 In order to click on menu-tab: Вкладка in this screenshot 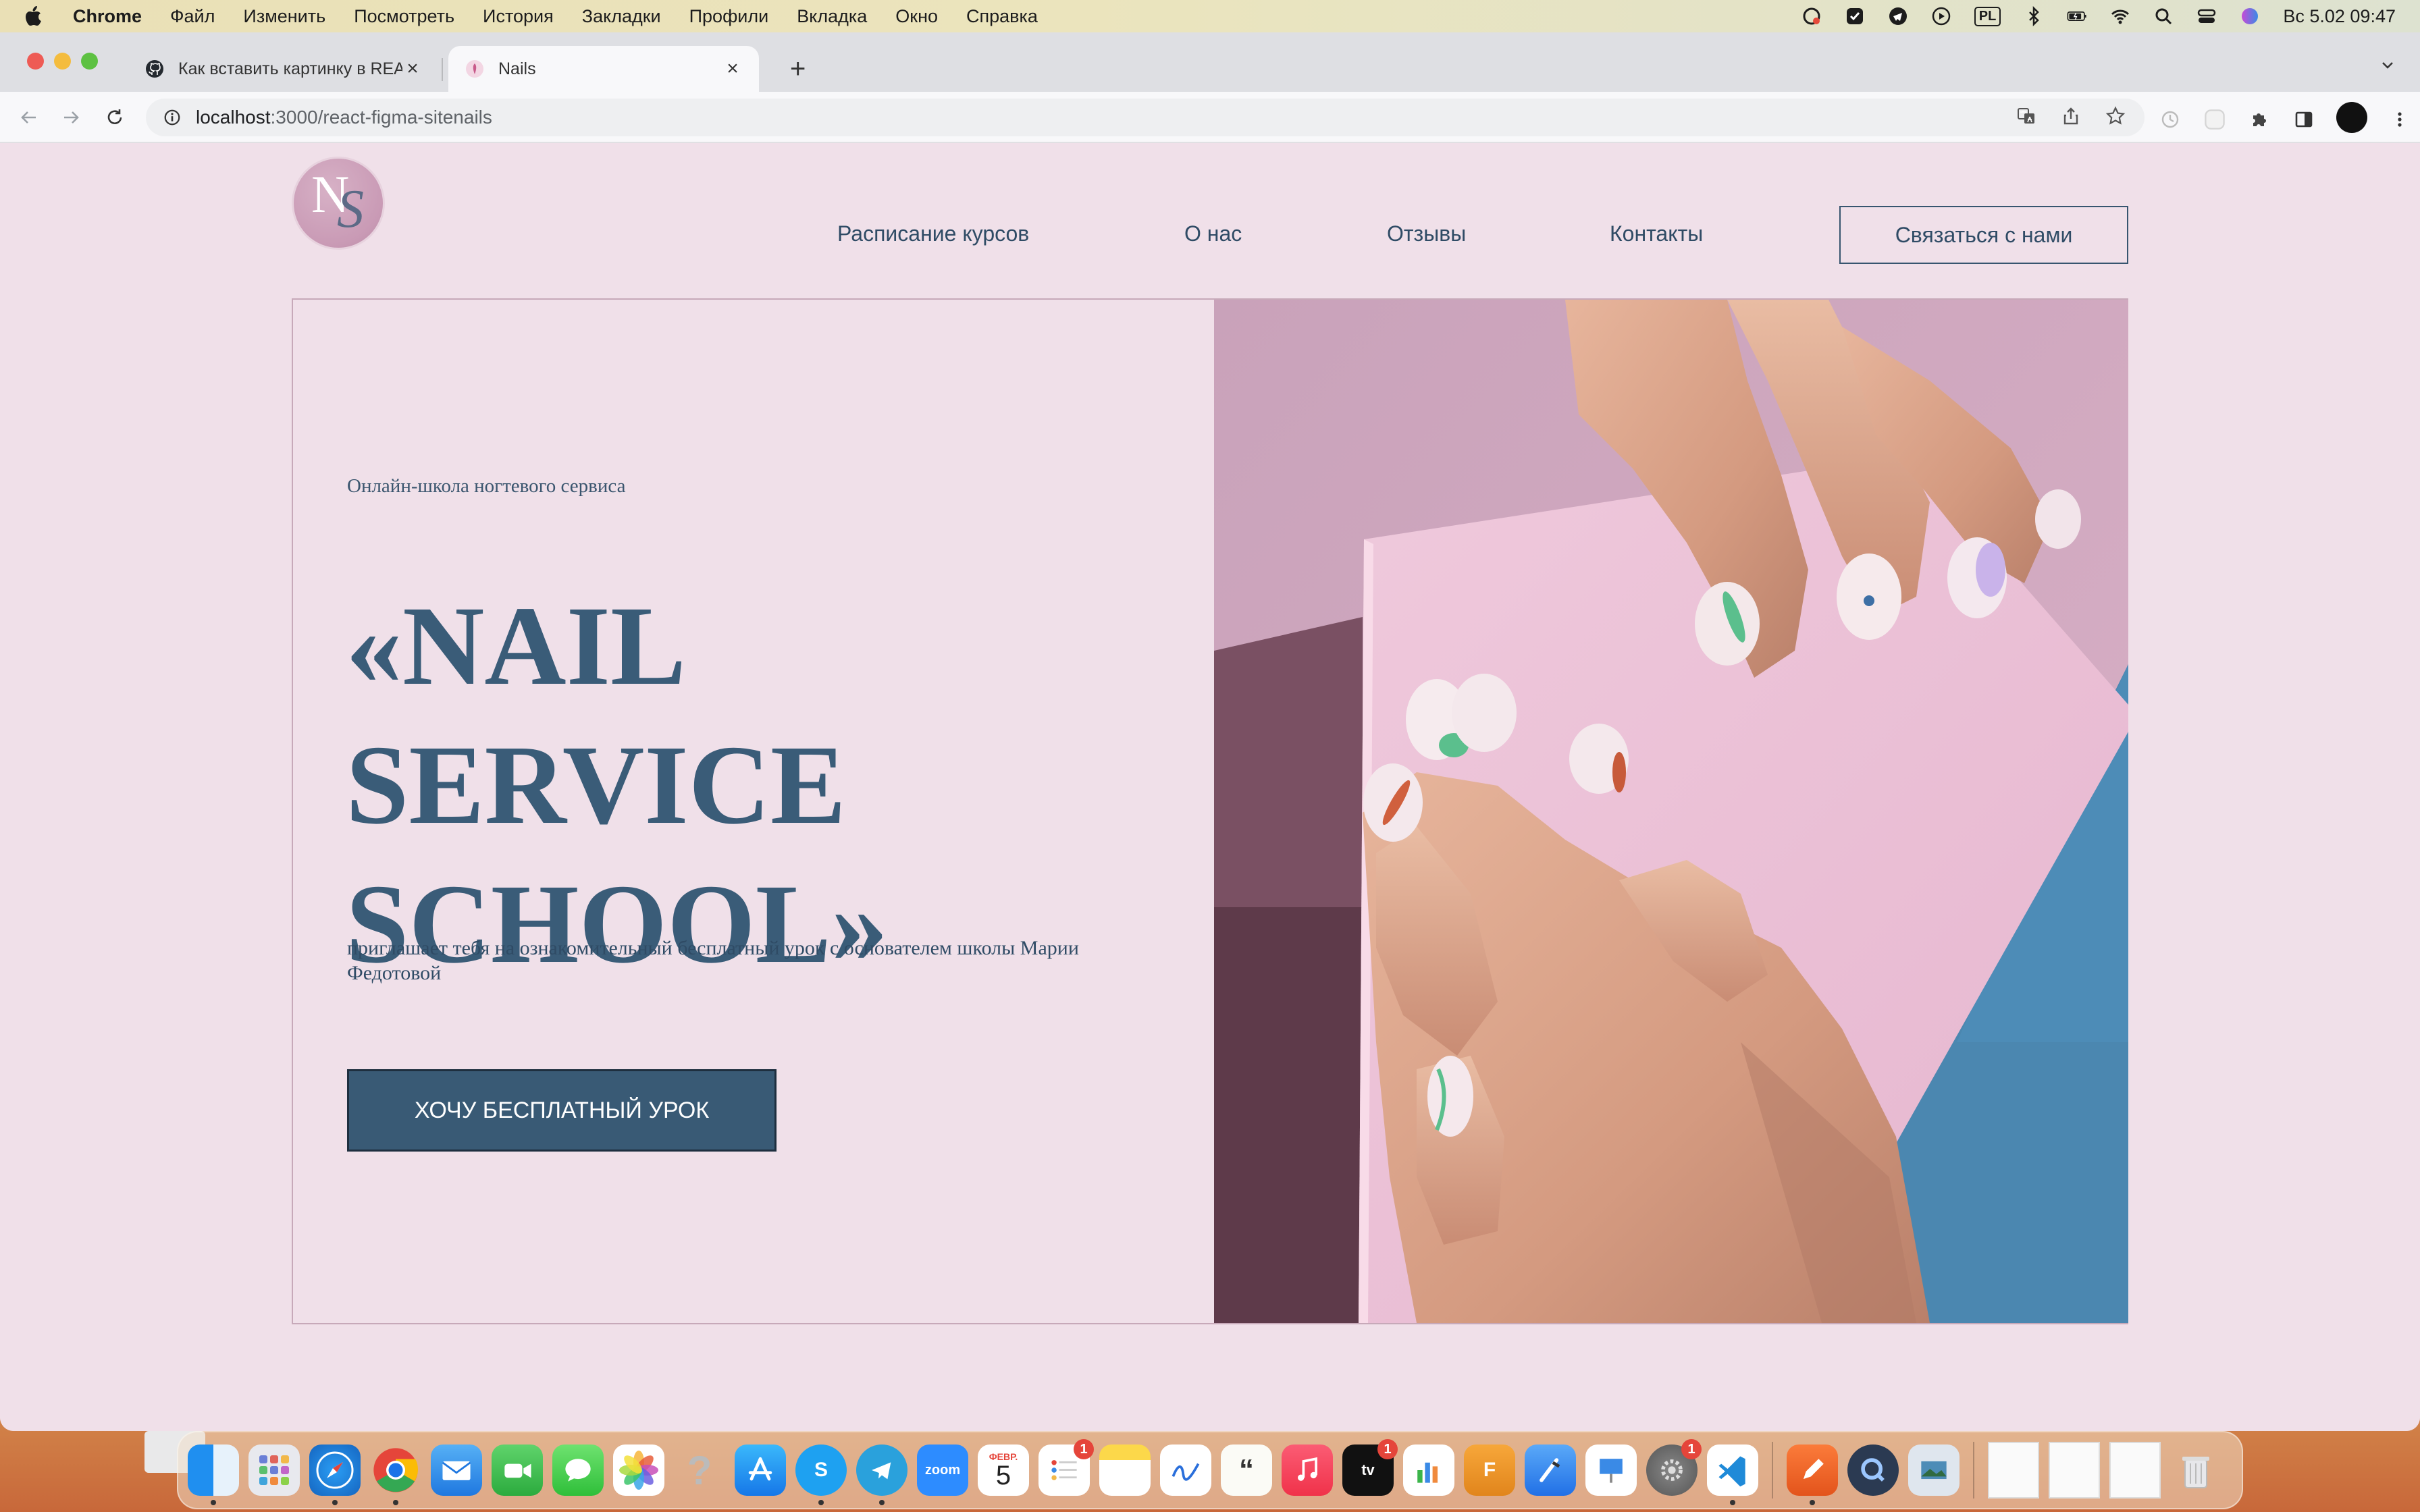, I will do `click(832, 16)`.